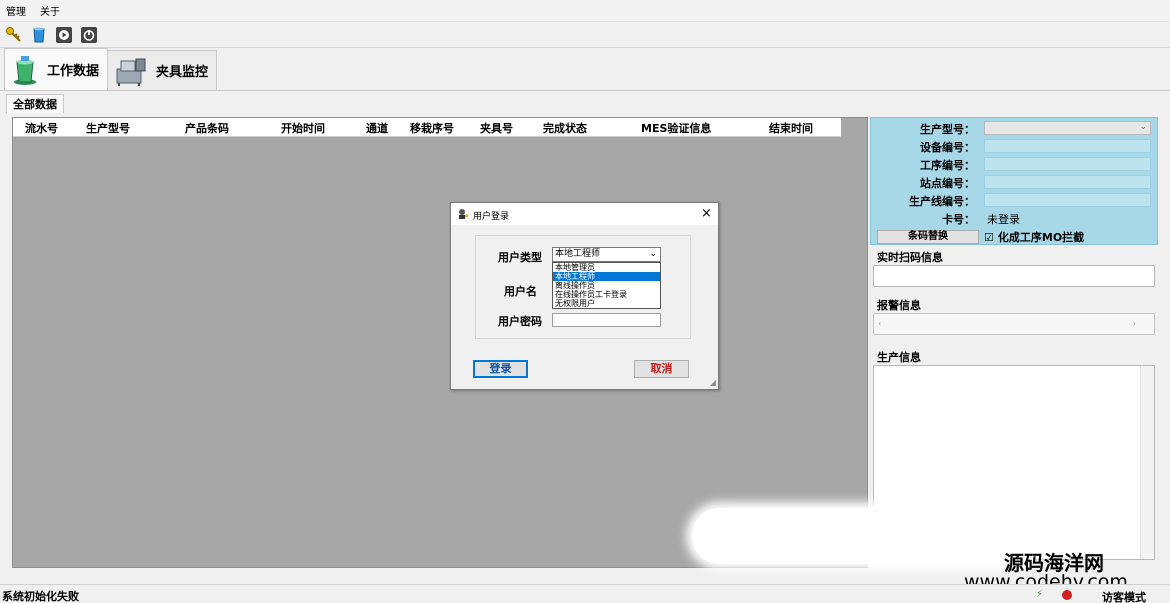 This screenshot has width=1170, height=603. I want to click on station-label: 站点编号：, so click(947, 183).